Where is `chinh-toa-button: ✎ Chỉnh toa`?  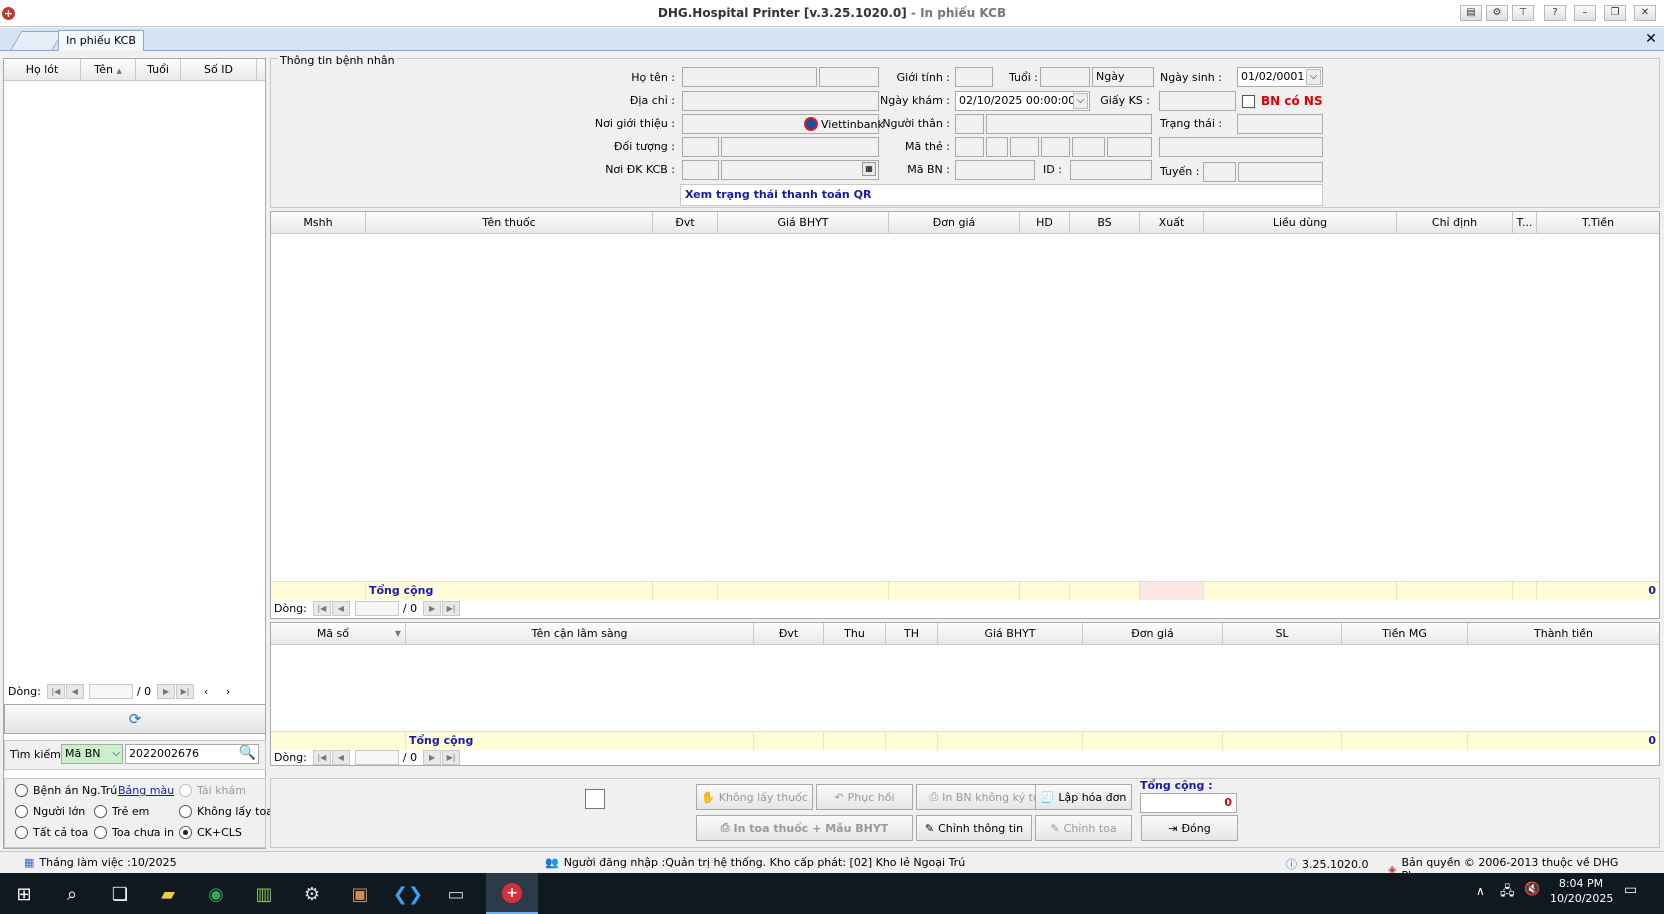 chinh-toa-button: ✎ Chỉnh toa is located at coordinates (1083, 828).